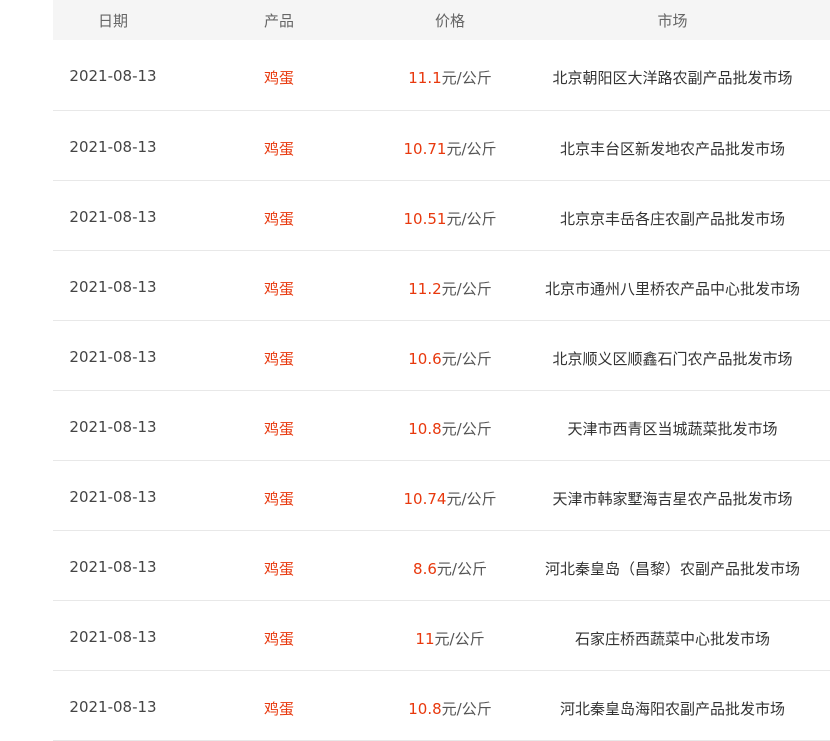  I want to click on cell-price: 8.6元/公斤, so click(450, 565).